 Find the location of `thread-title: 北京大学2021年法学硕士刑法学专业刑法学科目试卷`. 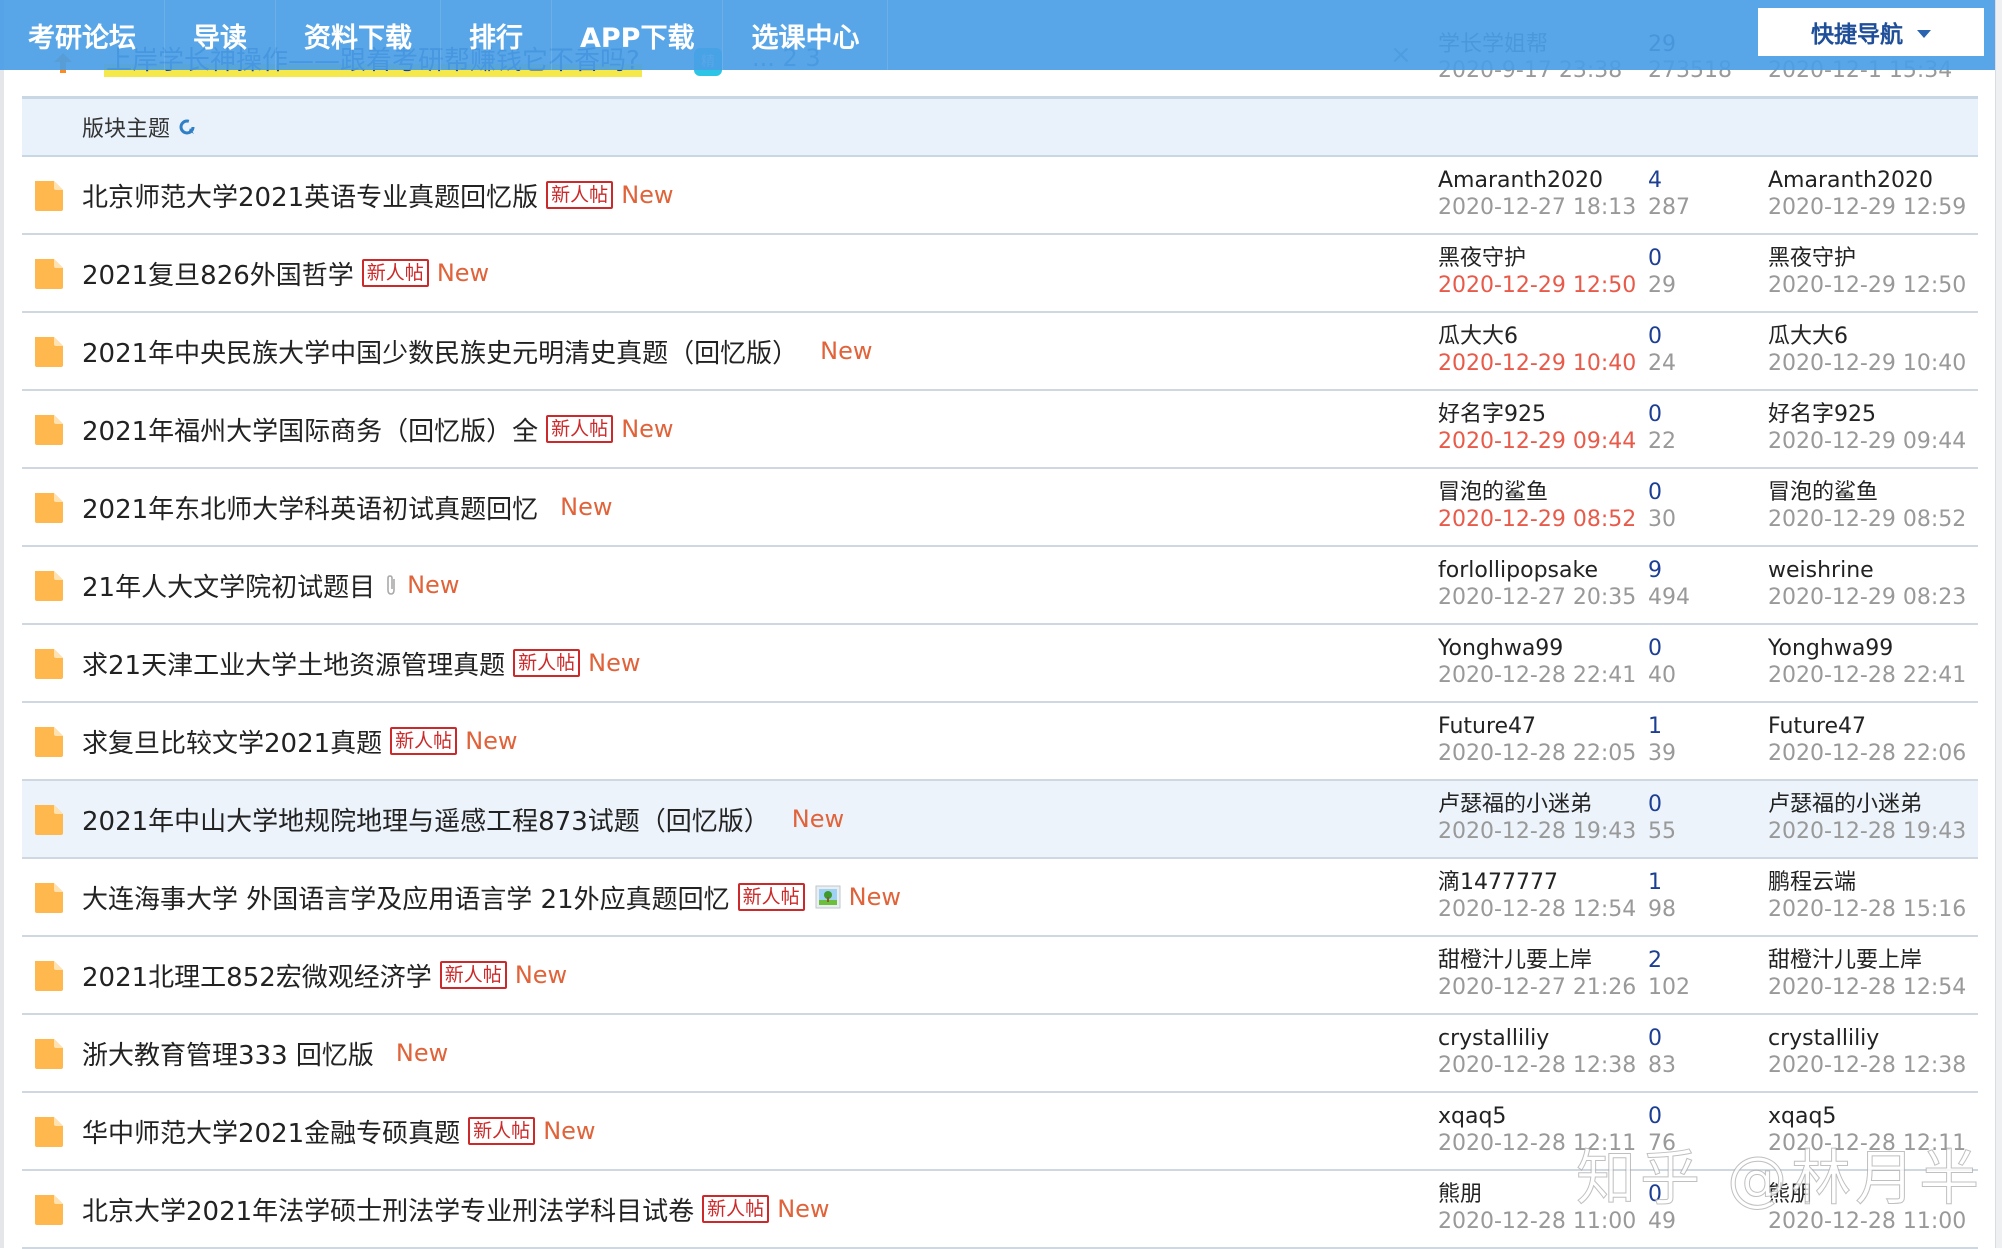

thread-title: 北京大学2021年法学硕士刑法学专业刑法学科目试卷 is located at coordinates (388, 1209).